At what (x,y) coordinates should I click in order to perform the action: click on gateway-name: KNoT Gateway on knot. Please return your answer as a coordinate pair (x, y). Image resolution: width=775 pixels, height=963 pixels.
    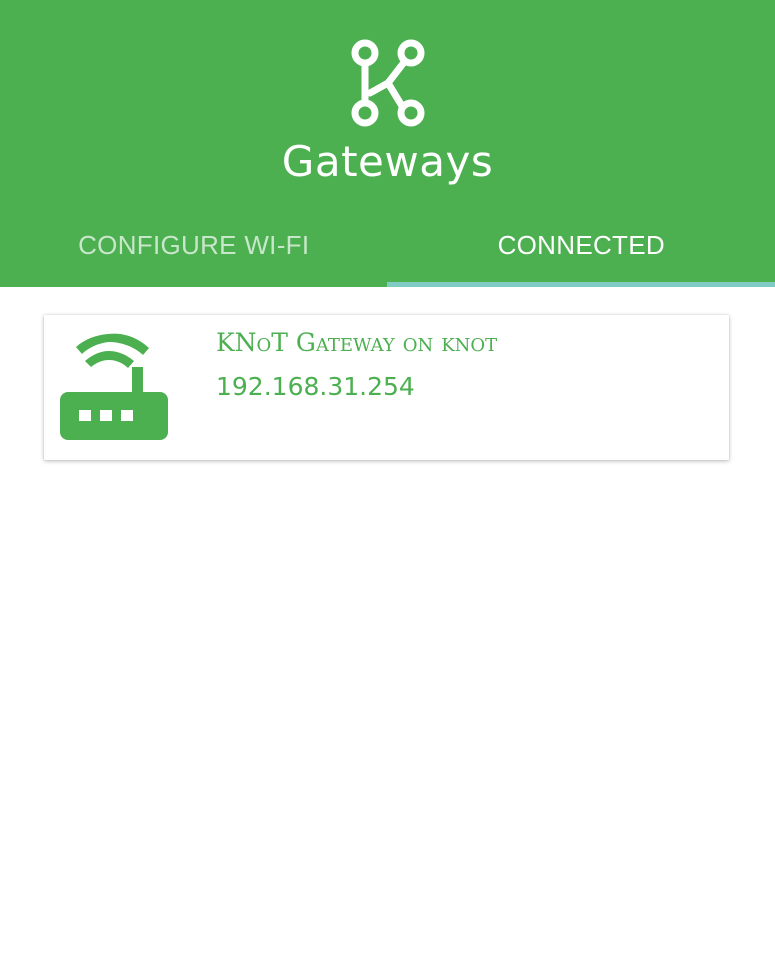
    Looking at the image, I should click on (357, 342).